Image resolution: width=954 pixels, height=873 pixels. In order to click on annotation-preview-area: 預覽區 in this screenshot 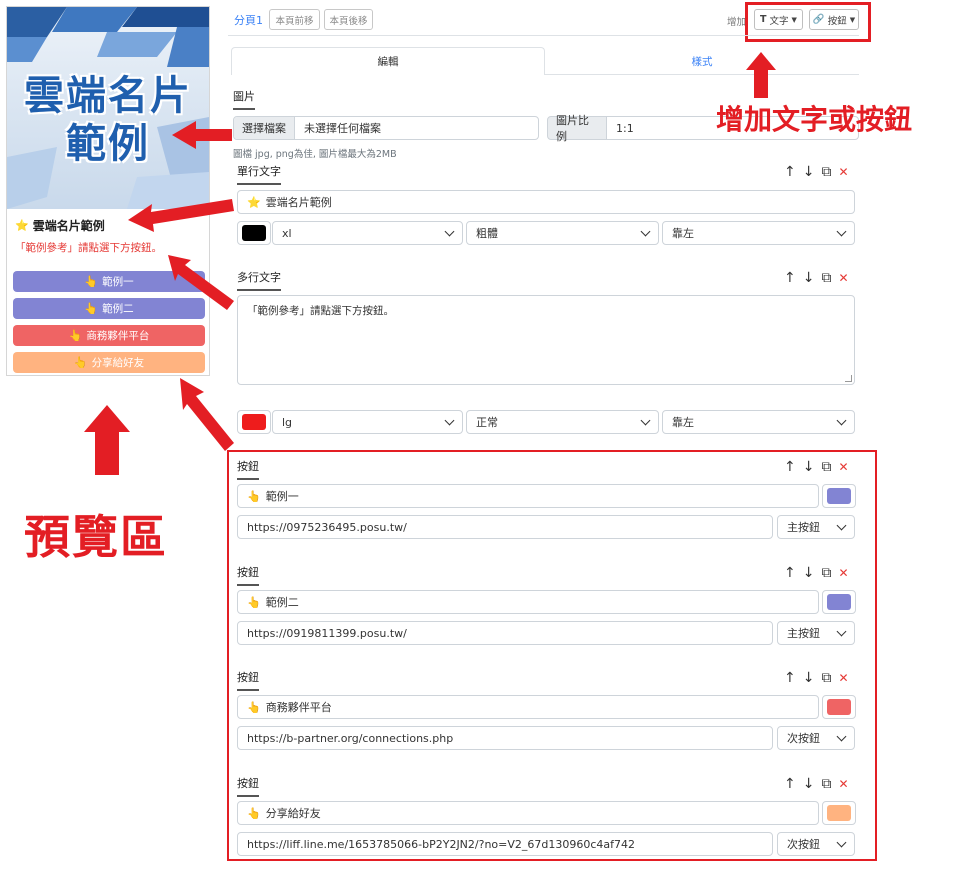, I will do `click(96, 537)`.